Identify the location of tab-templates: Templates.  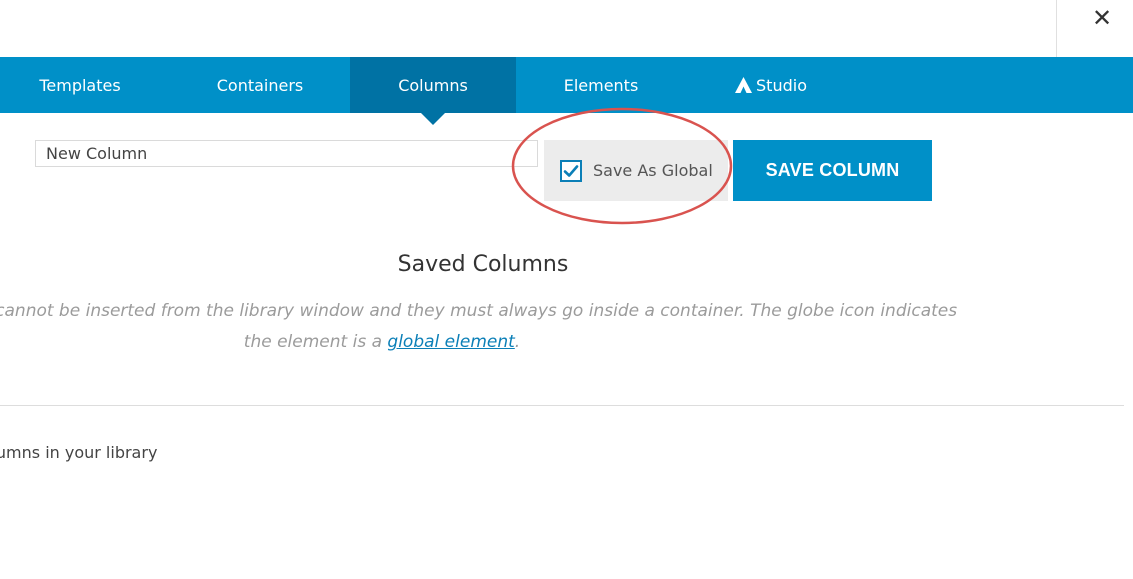
(80, 85).